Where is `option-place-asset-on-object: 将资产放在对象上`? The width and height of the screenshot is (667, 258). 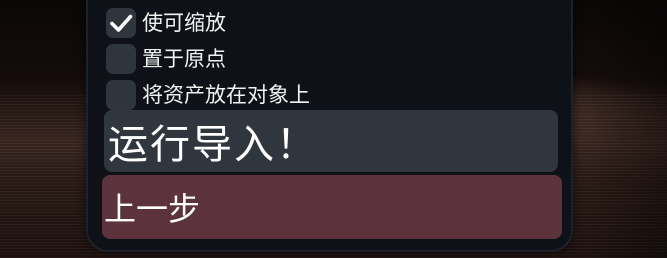
option-place-asset-on-object: 将资产放在对象上 is located at coordinates (208, 95).